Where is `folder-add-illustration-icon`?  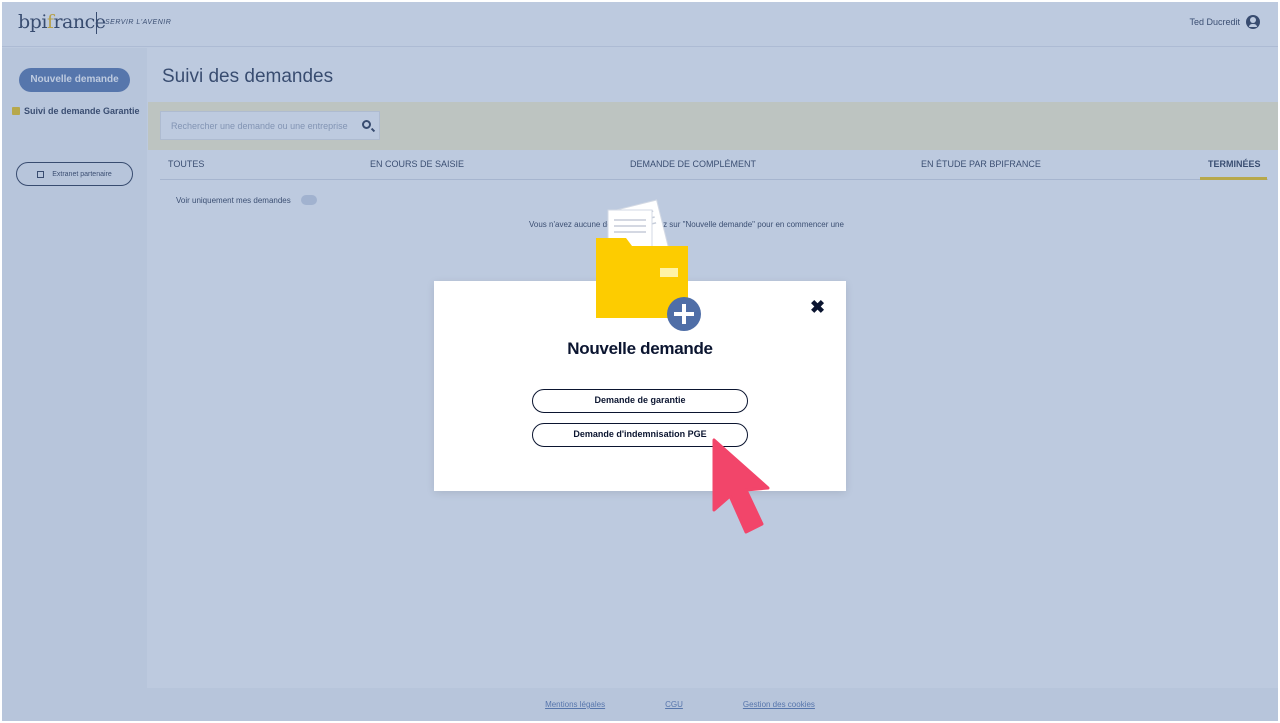 folder-add-illustration-icon is located at coordinates (648, 265).